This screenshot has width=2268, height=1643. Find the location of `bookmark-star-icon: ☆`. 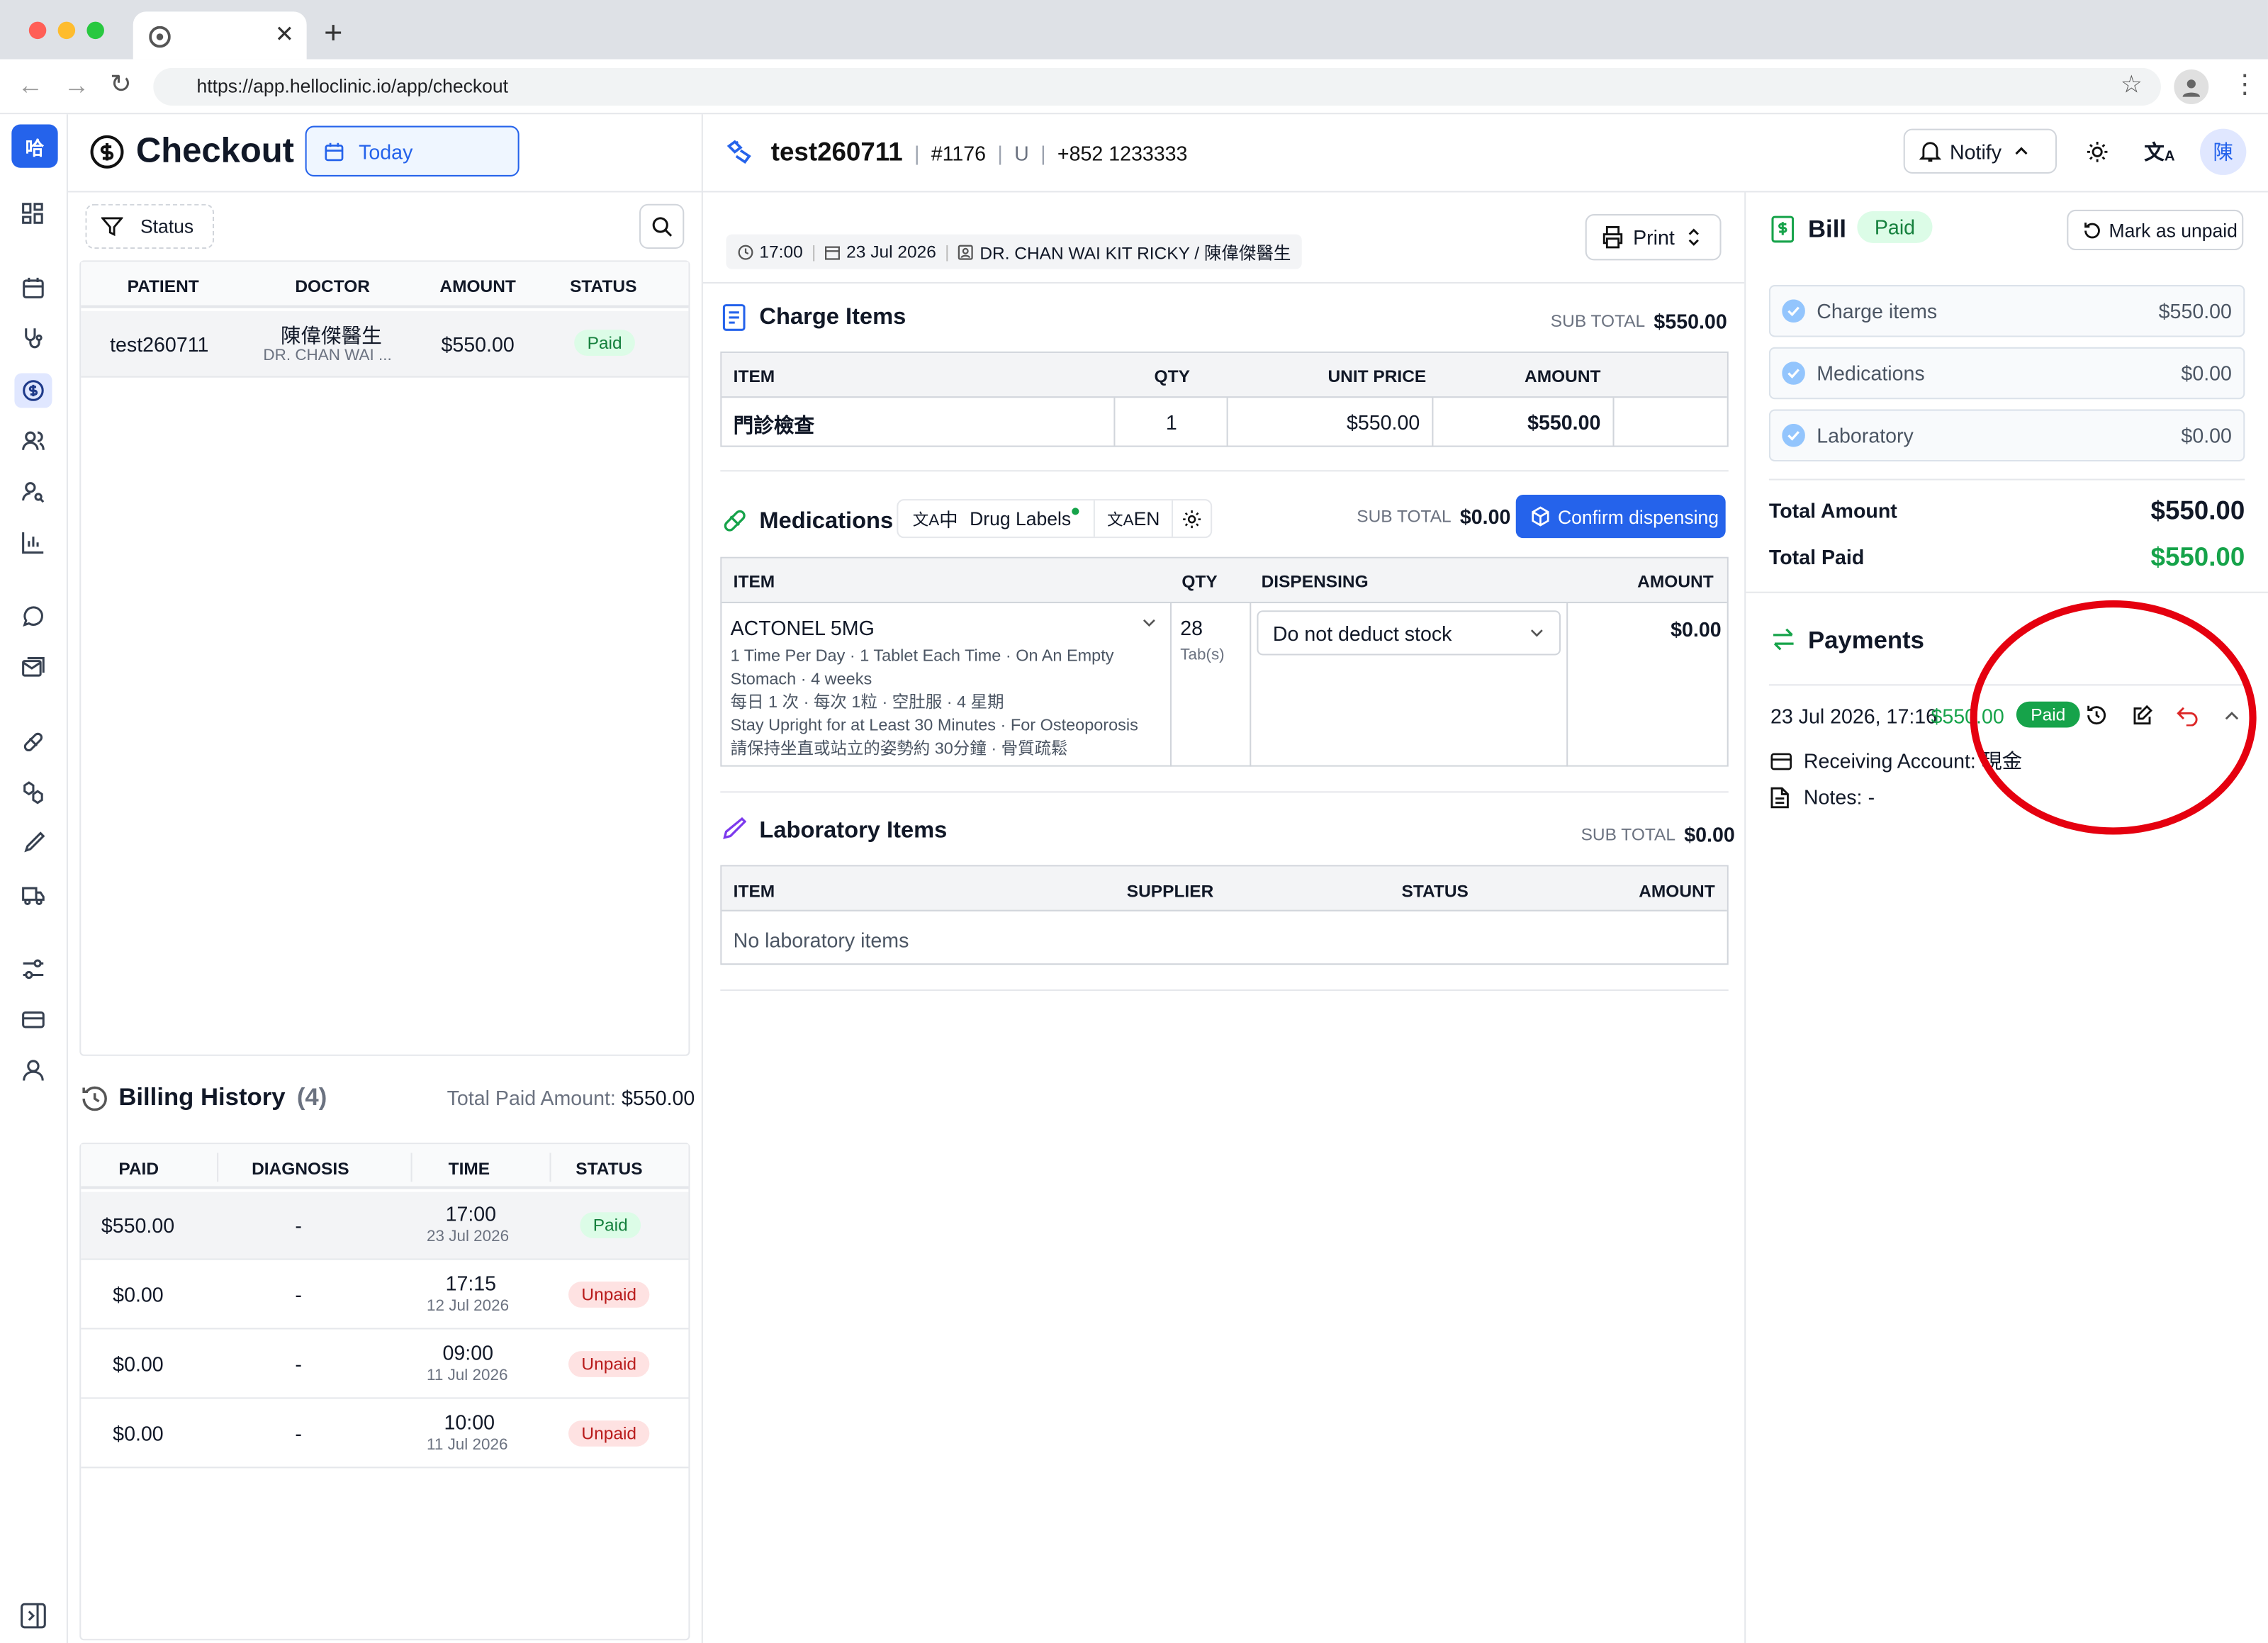

bookmark-star-icon: ☆ is located at coordinates (2132, 86).